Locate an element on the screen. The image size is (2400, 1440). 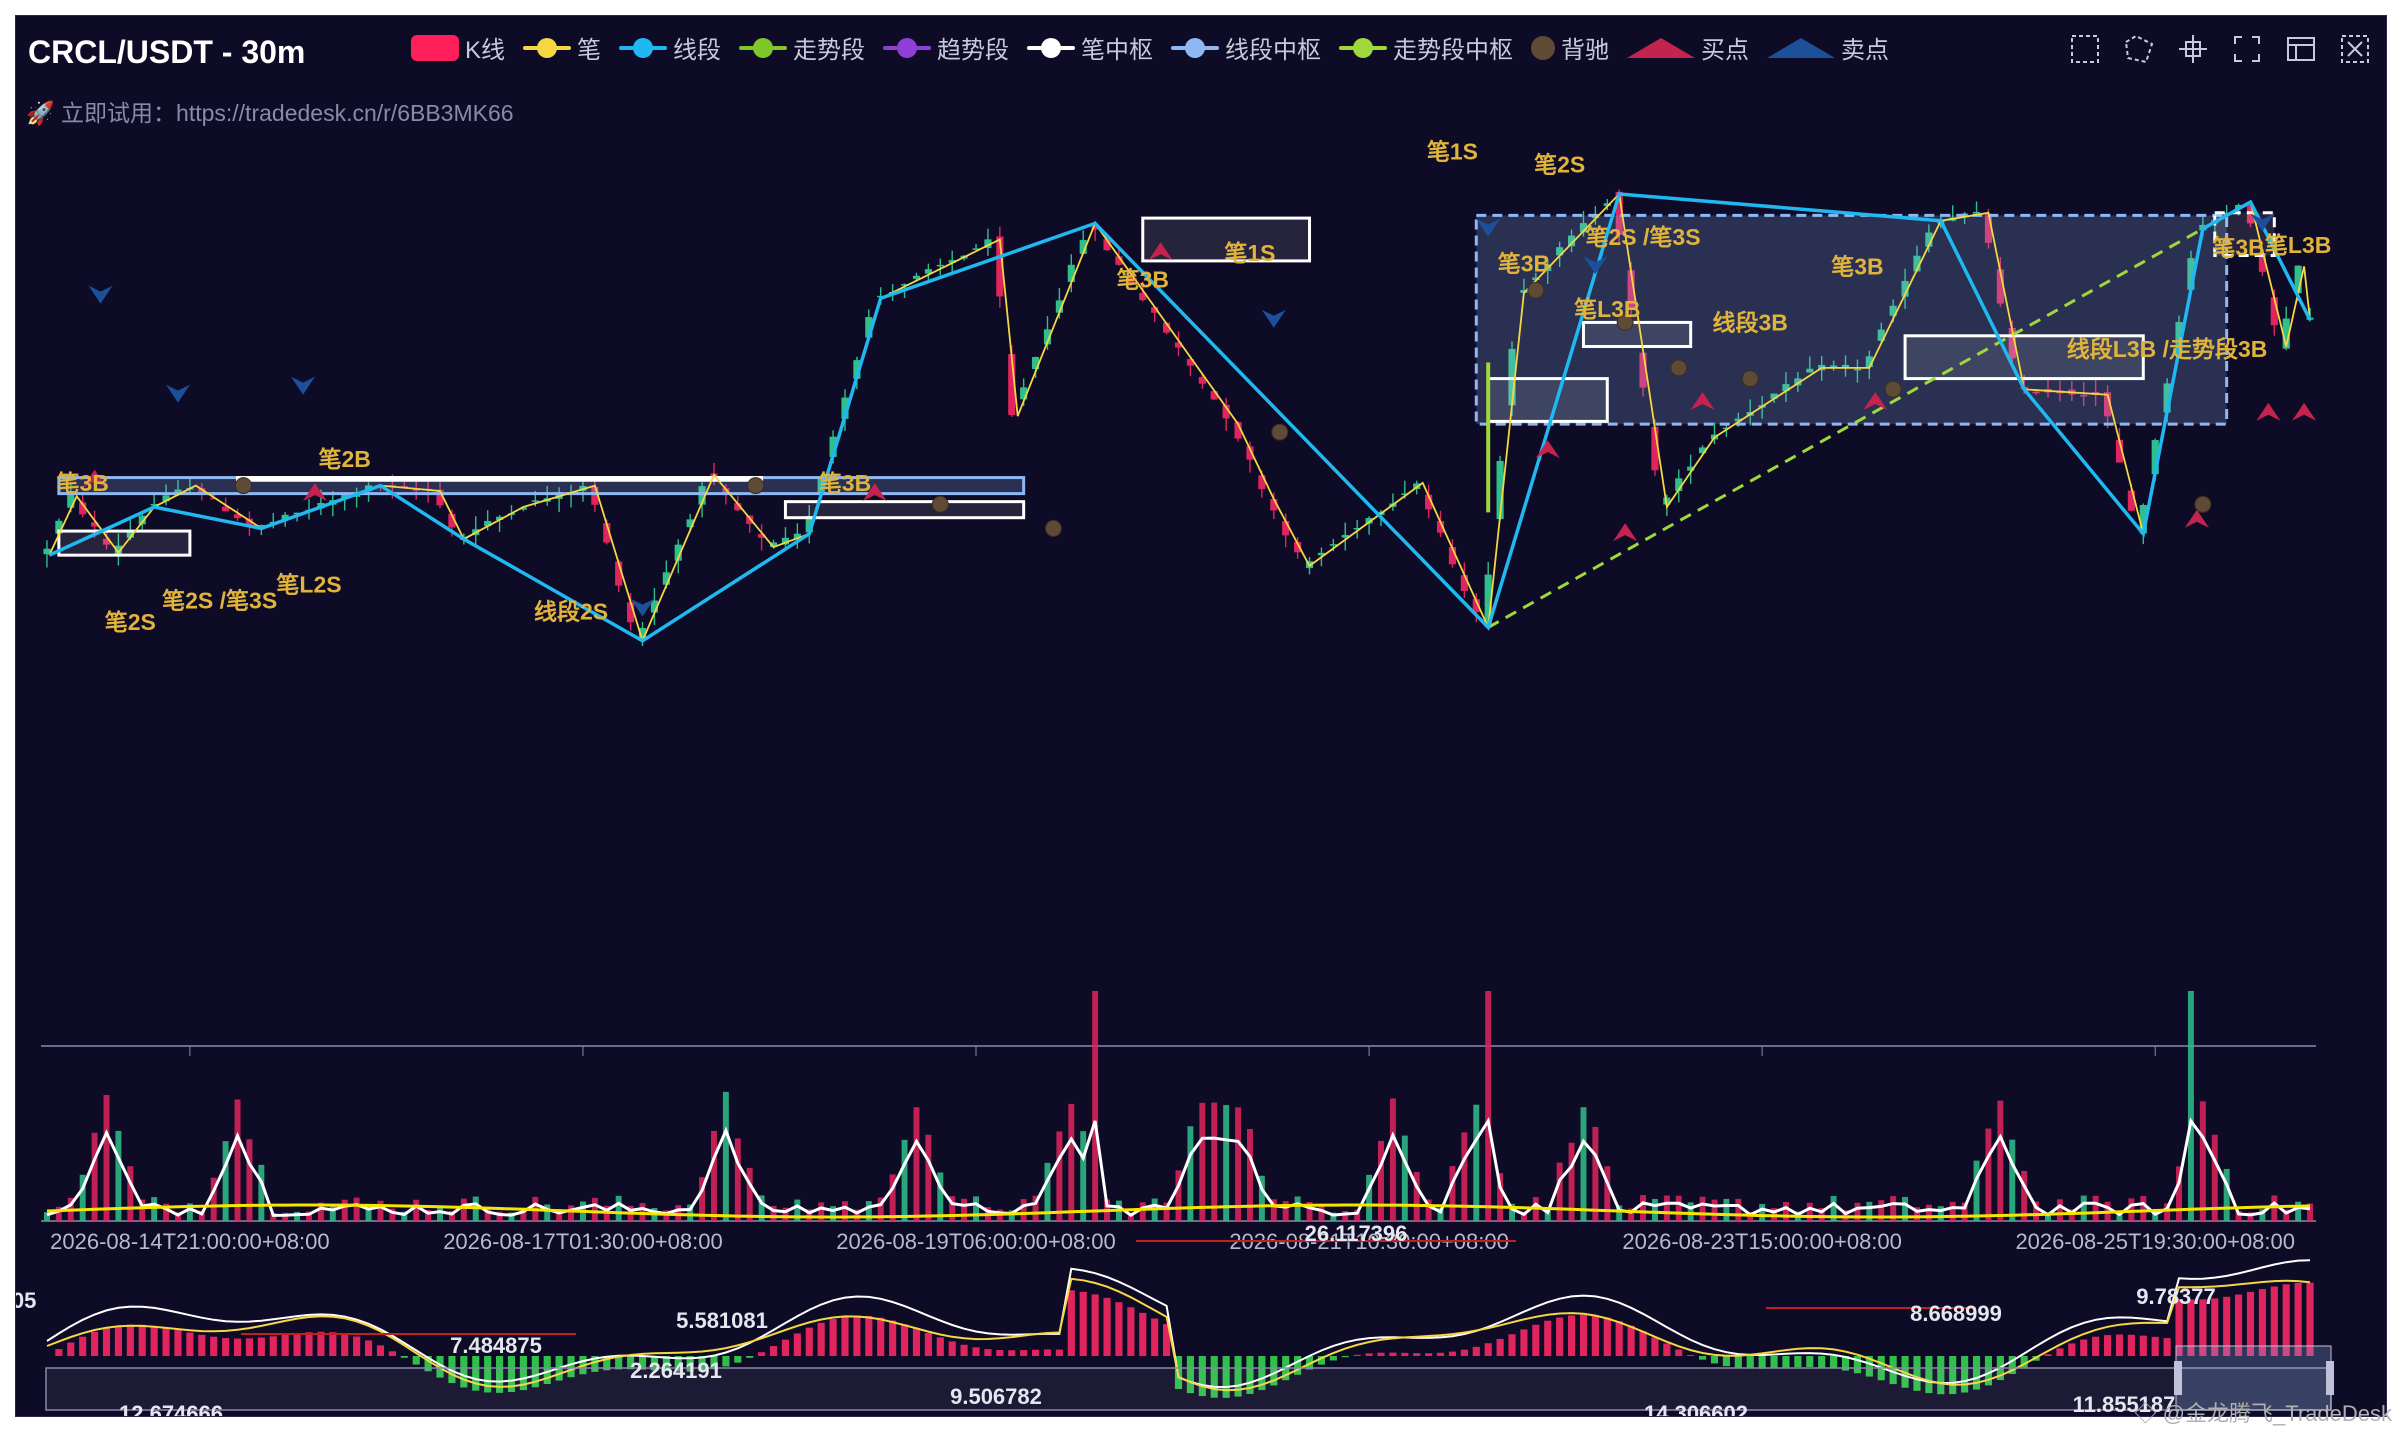
x-tick-label: 2026-08-17T01:30:00+08:00 is located at coordinates (583, 1241).